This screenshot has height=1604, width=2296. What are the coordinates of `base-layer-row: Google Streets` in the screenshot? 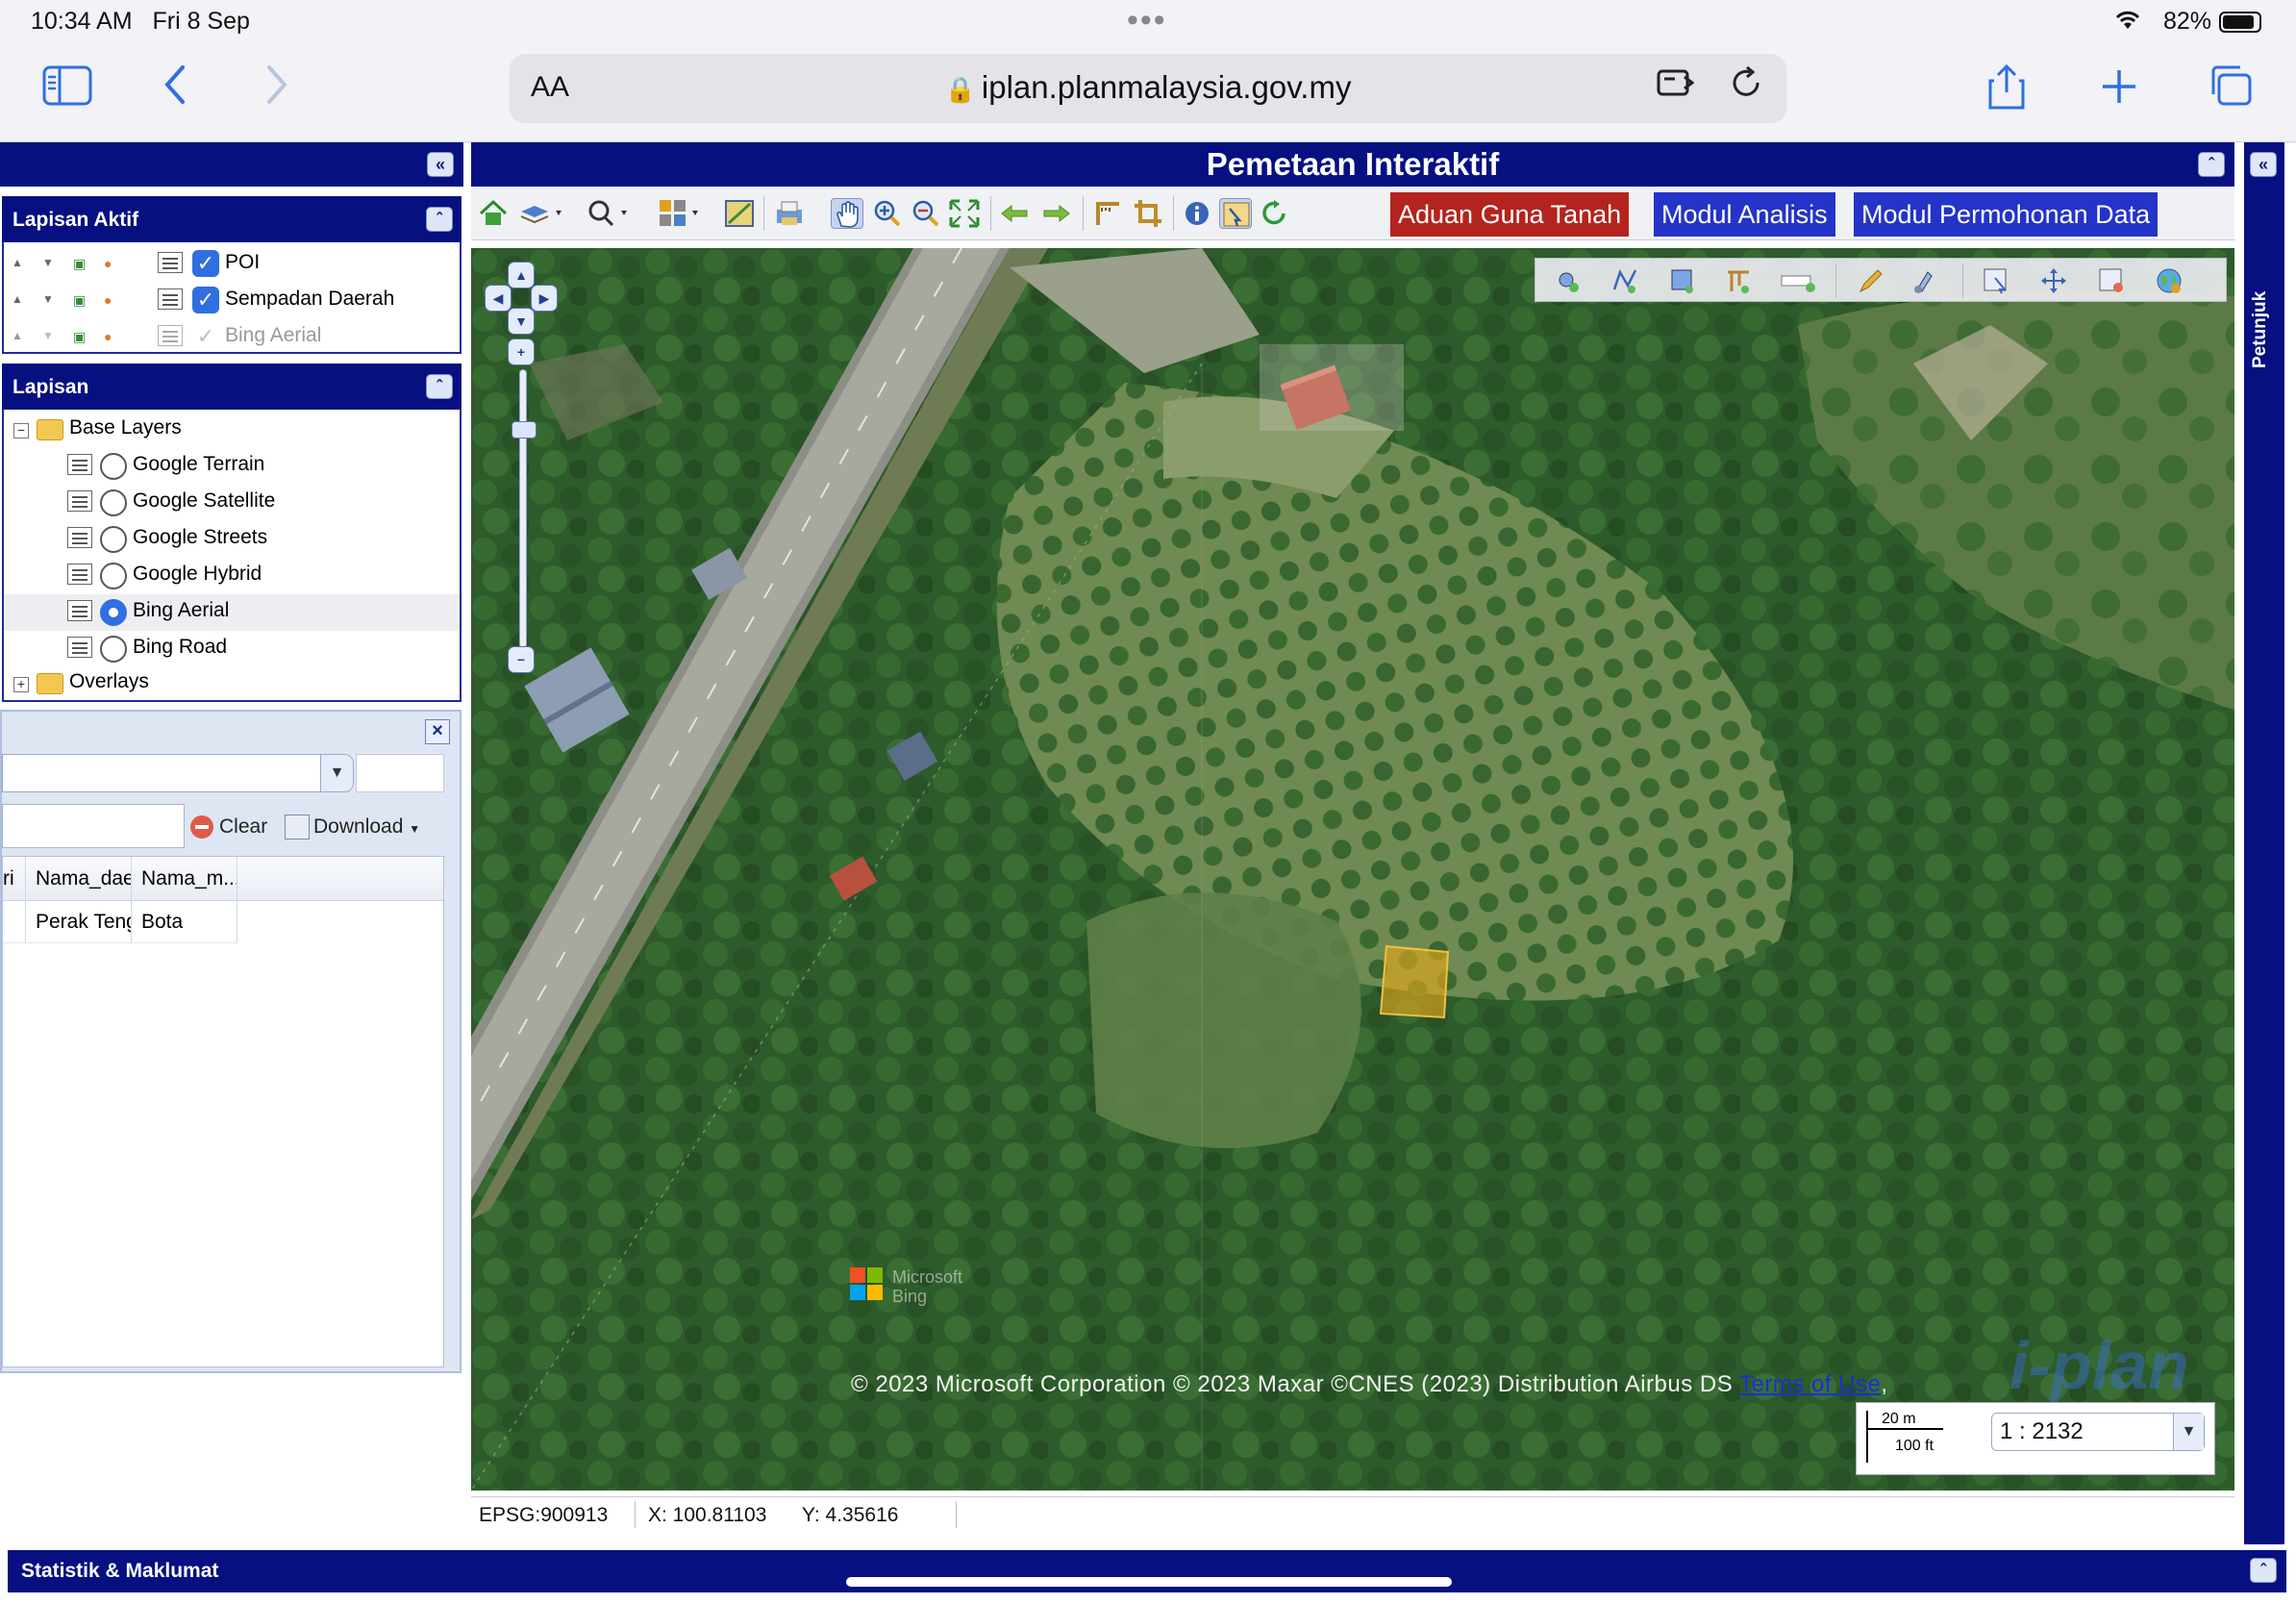 It's located at (232, 539).